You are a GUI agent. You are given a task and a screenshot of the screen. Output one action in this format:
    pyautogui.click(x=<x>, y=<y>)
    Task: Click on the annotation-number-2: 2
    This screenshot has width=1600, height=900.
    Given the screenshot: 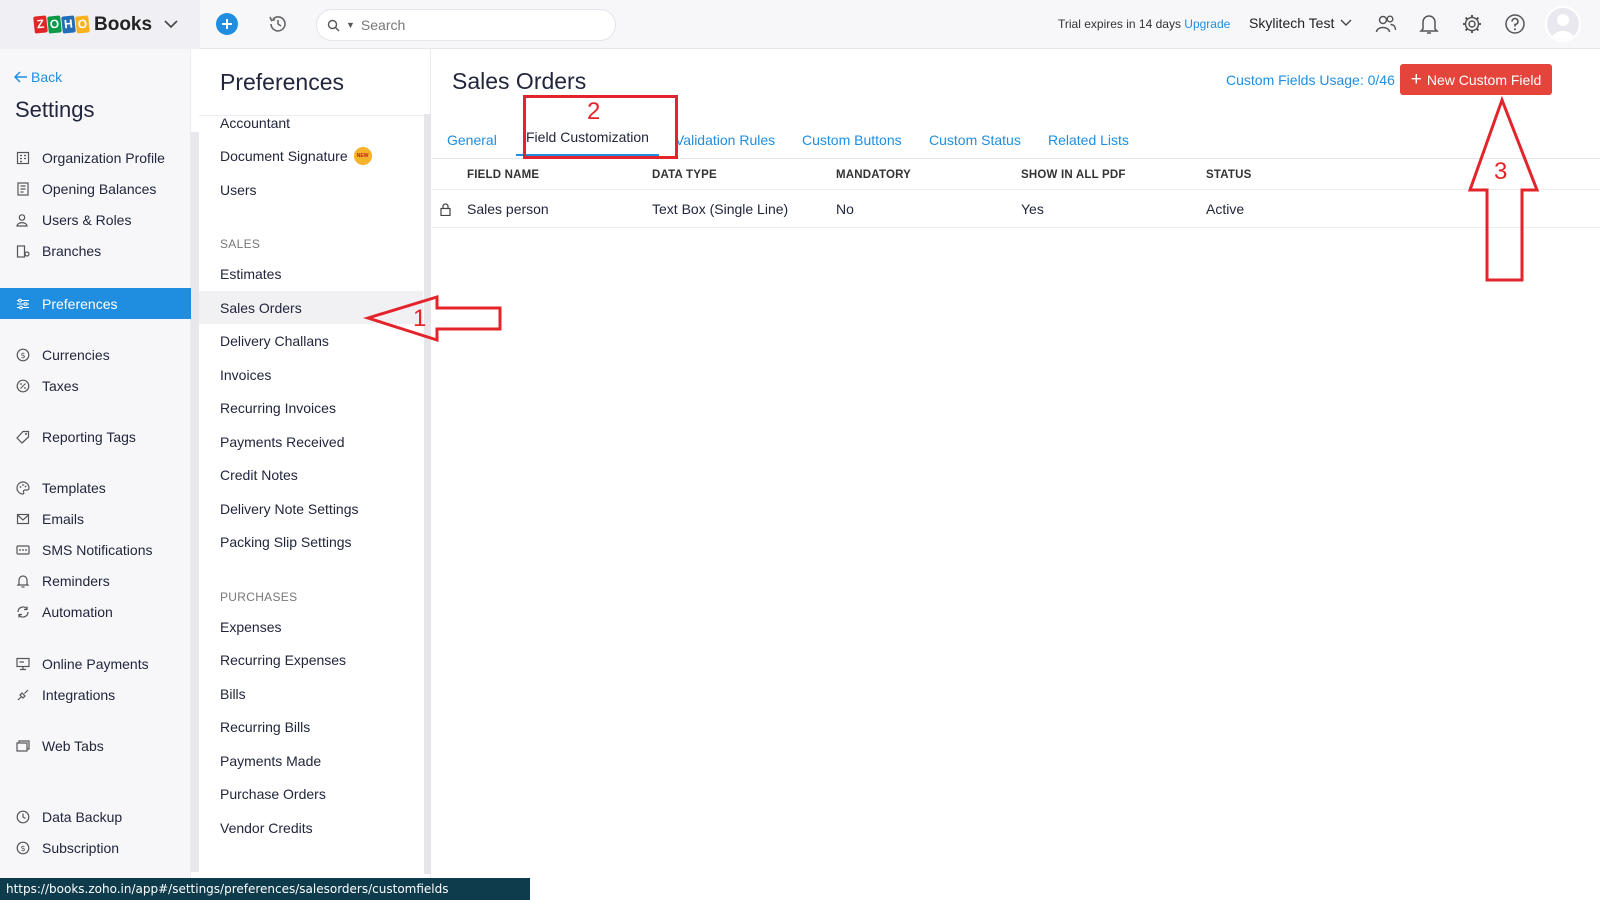 What is the action you would take?
    pyautogui.click(x=594, y=111)
    